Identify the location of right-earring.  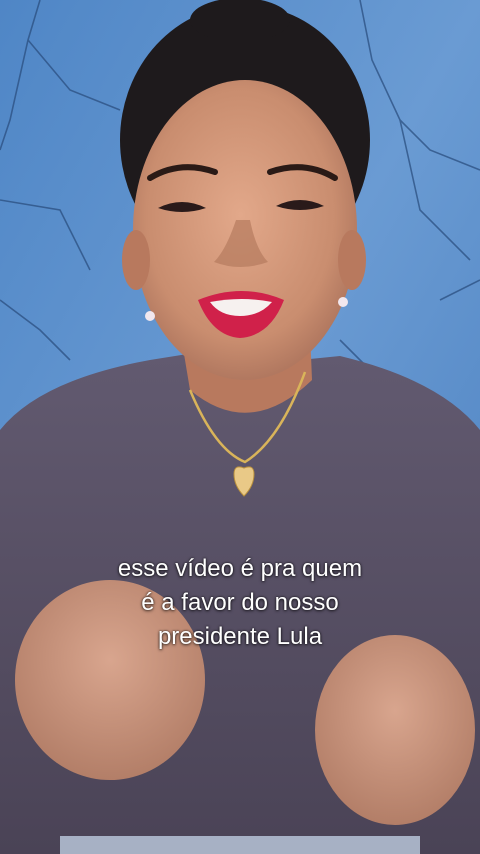
(343, 302).